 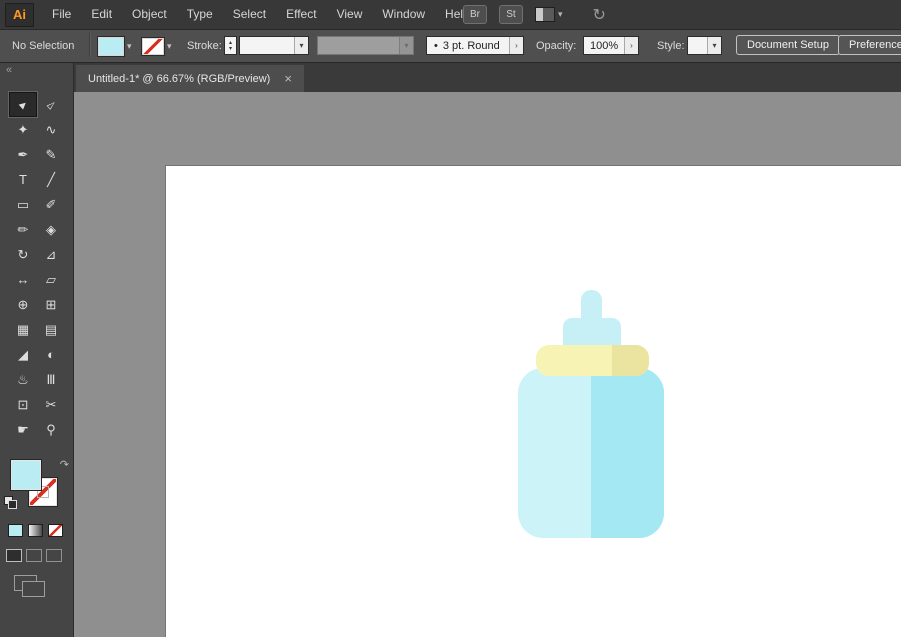 What do you see at coordinates (869, 45) in the screenshot?
I see `preferences-button: Preferences` at bounding box center [869, 45].